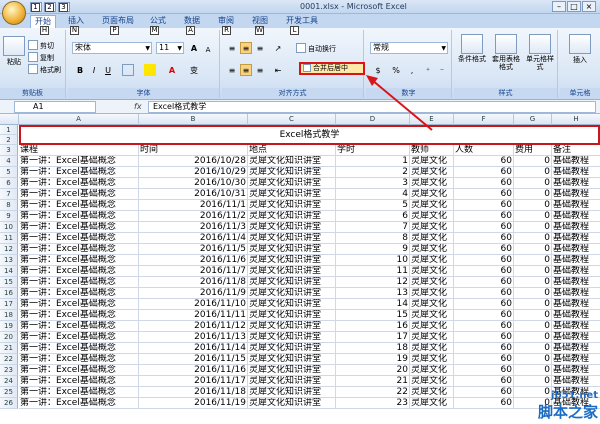 The height and width of the screenshot is (424, 600). Describe the element at coordinates (9, 348) in the screenshot. I see `row-header: 21` at that location.